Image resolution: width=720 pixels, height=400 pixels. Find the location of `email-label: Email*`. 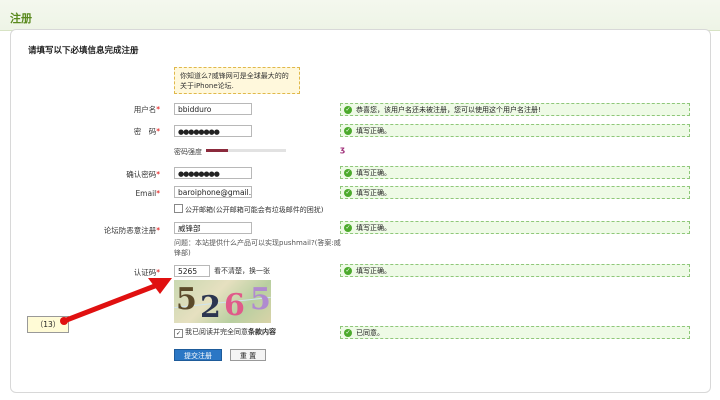

email-label: Email* is located at coordinates (147, 193).